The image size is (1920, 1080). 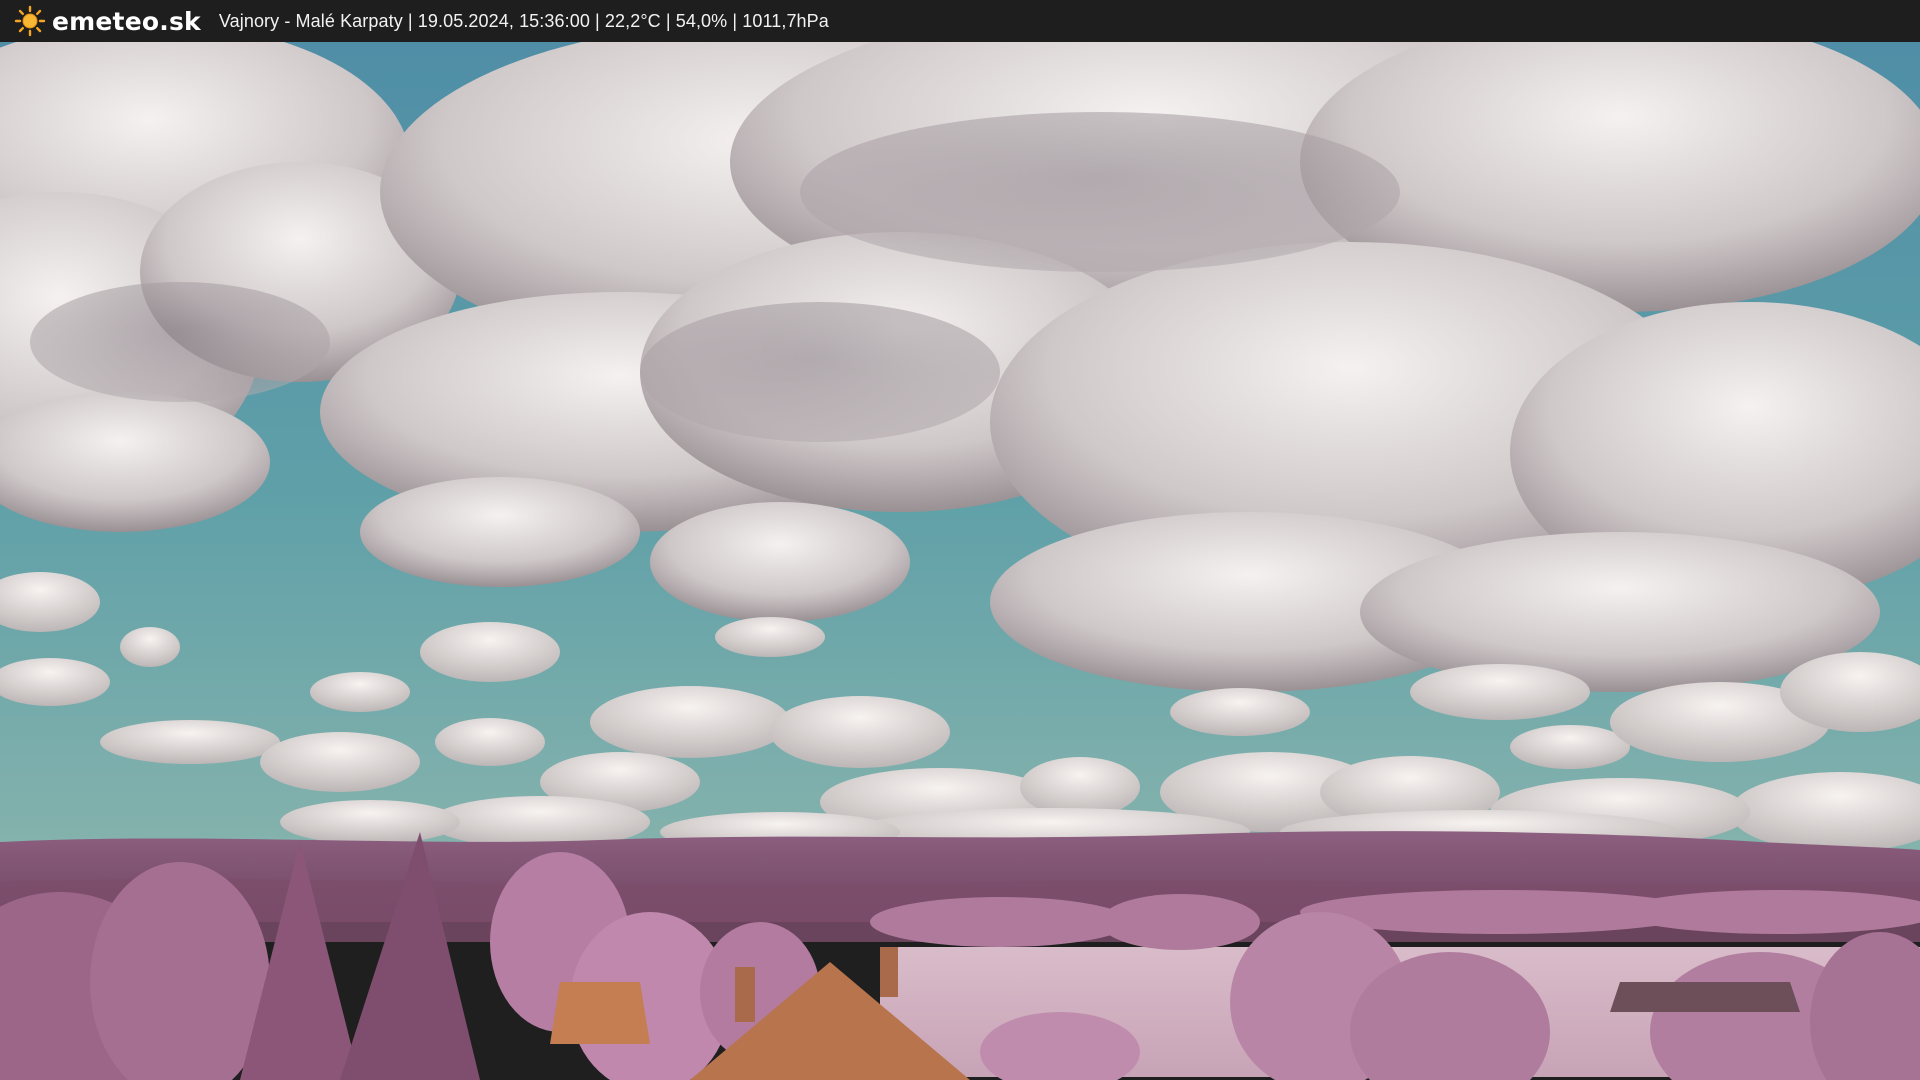 What do you see at coordinates (30, 21) in the screenshot?
I see `sun-icon` at bounding box center [30, 21].